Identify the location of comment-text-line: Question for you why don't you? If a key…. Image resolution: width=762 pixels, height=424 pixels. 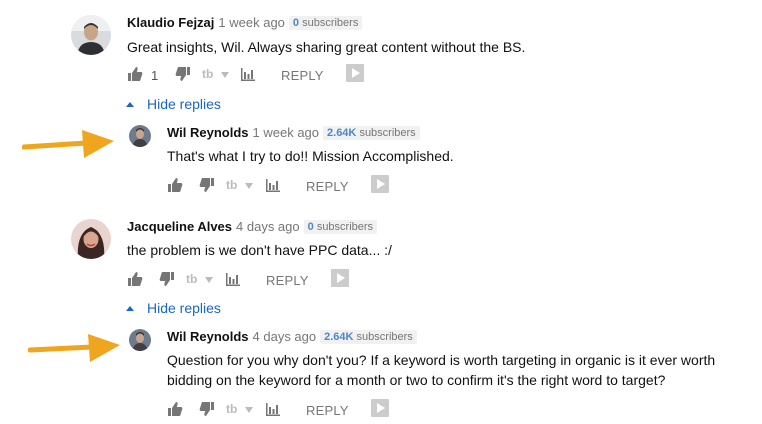
(441, 360).